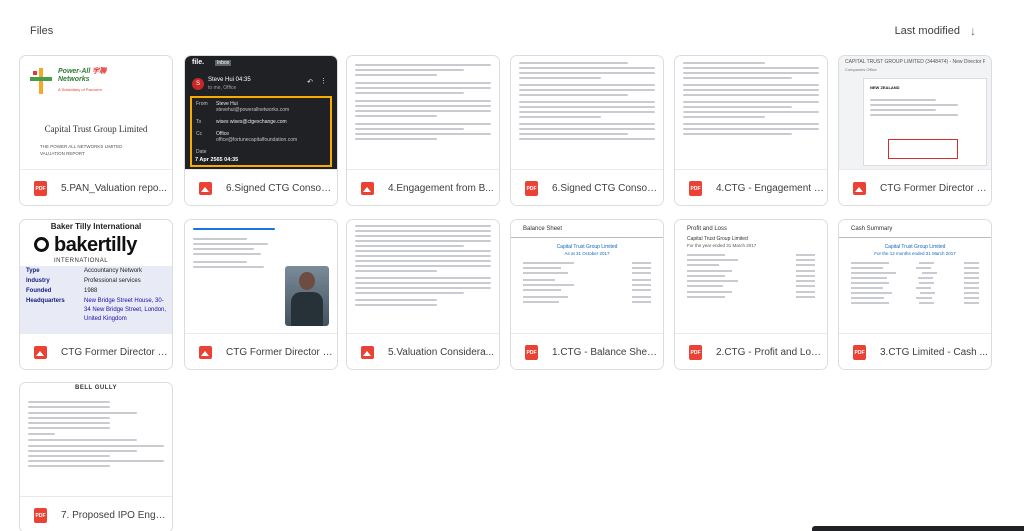 The image size is (1024, 531). What do you see at coordinates (587, 229) in the screenshot?
I see `sheet-header: Balance Sheet` at bounding box center [587, 229].